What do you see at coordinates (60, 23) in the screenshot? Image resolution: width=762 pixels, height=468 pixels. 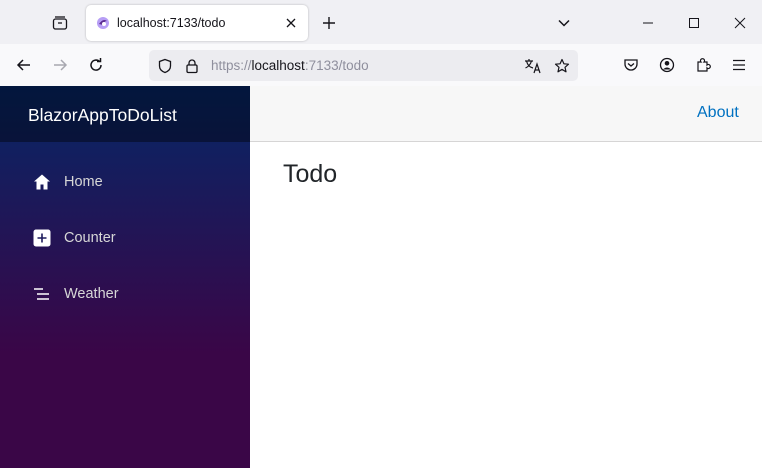 I see `tab-list-icon` at bounding box center [60, 23].